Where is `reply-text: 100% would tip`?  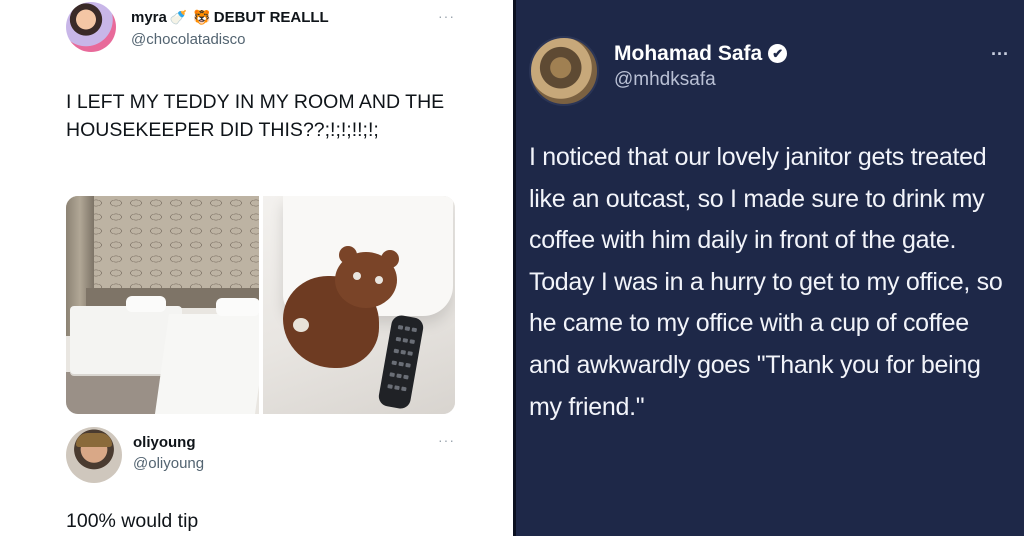 reply-text: 100% would tip is located at coordinates (132, 521).